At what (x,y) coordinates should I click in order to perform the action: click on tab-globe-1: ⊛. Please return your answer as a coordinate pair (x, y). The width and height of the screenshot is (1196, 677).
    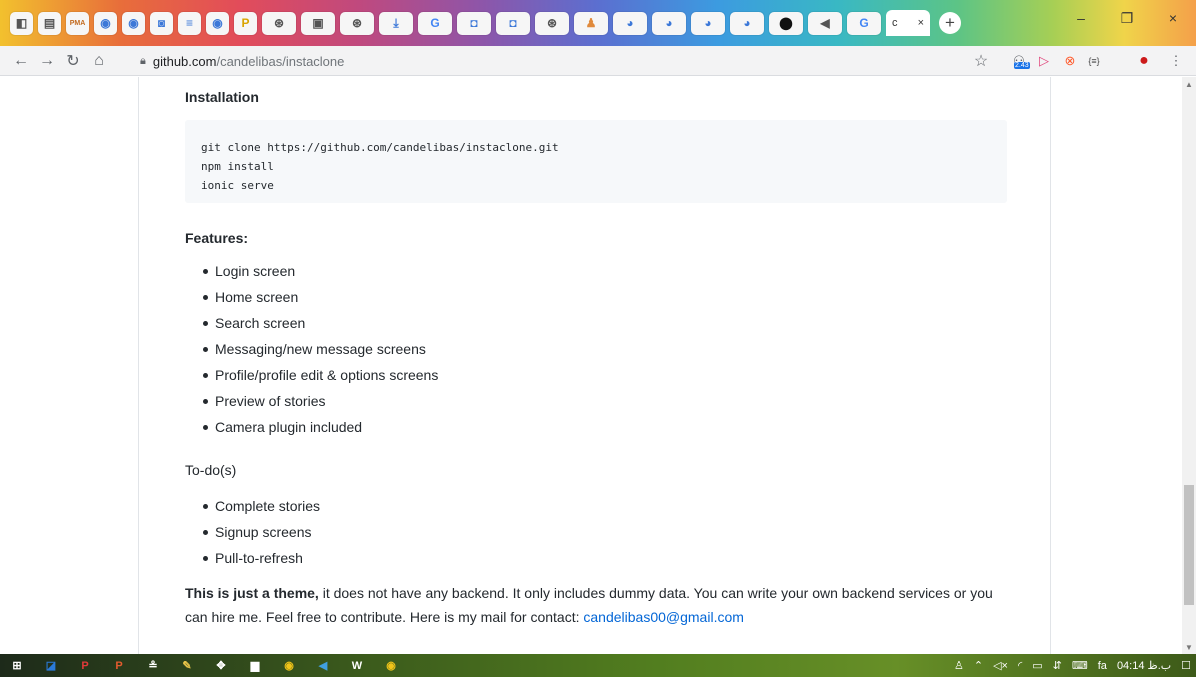
    Looking at the image, I should click on (279, 23).